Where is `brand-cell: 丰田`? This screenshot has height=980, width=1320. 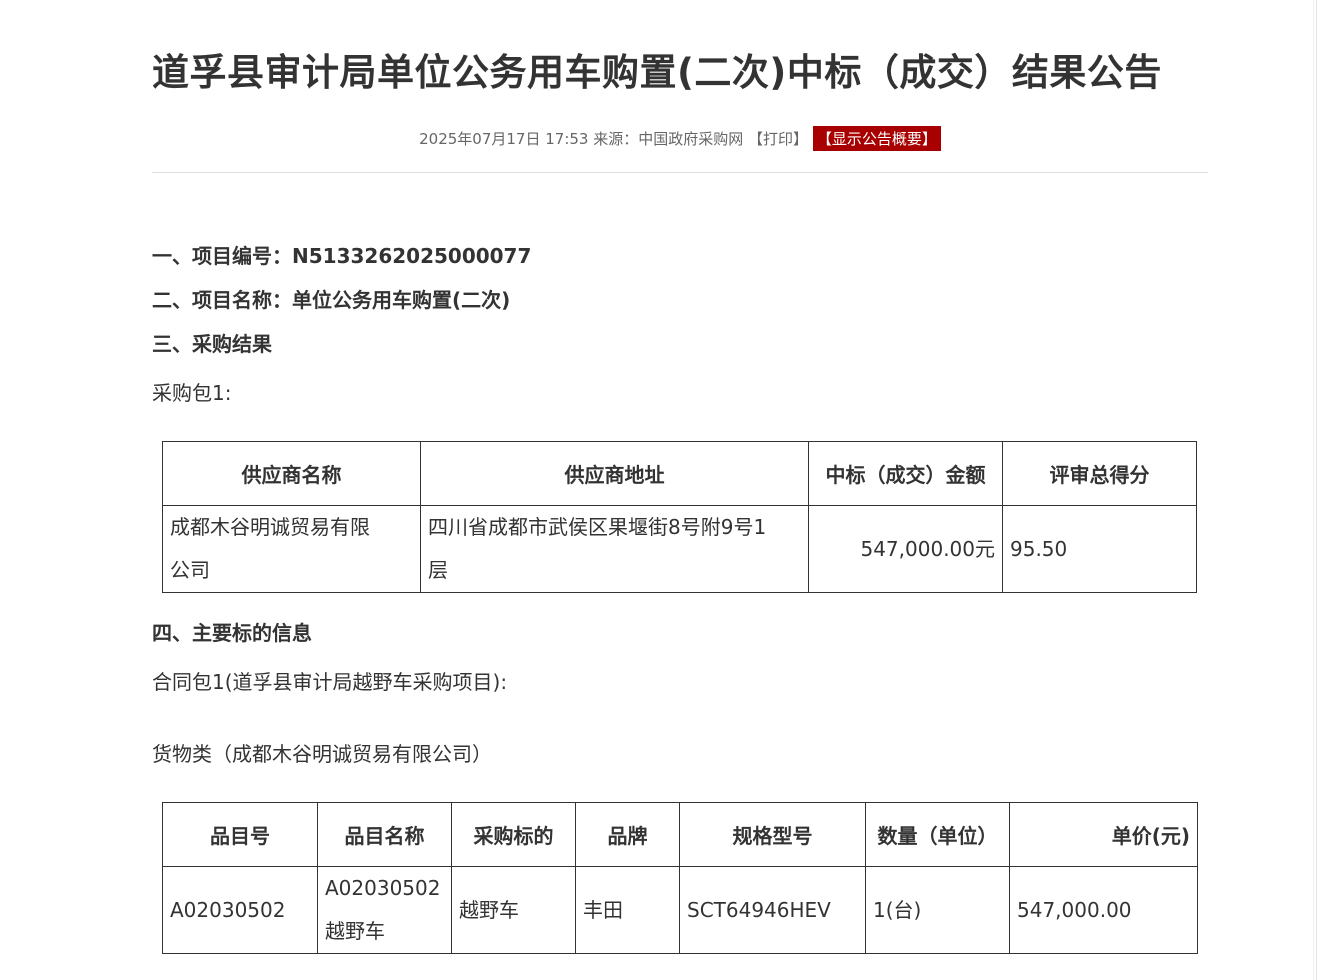
brand-cell: 丰田 is located at coordinates (627, 910).